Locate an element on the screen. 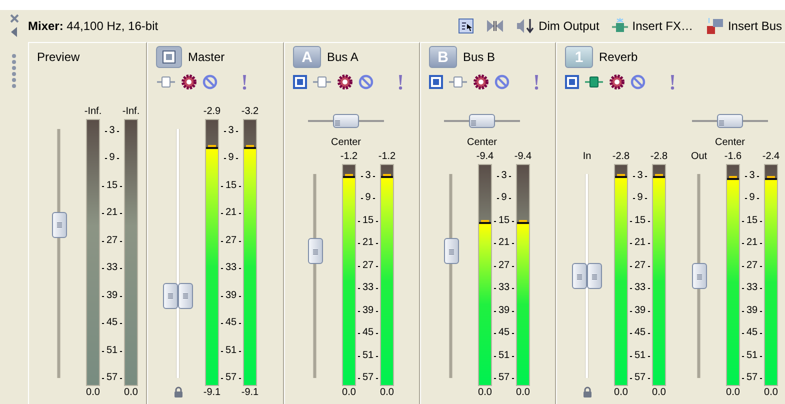  peak-reading: -2.9 is located at coordinates (212, 112).